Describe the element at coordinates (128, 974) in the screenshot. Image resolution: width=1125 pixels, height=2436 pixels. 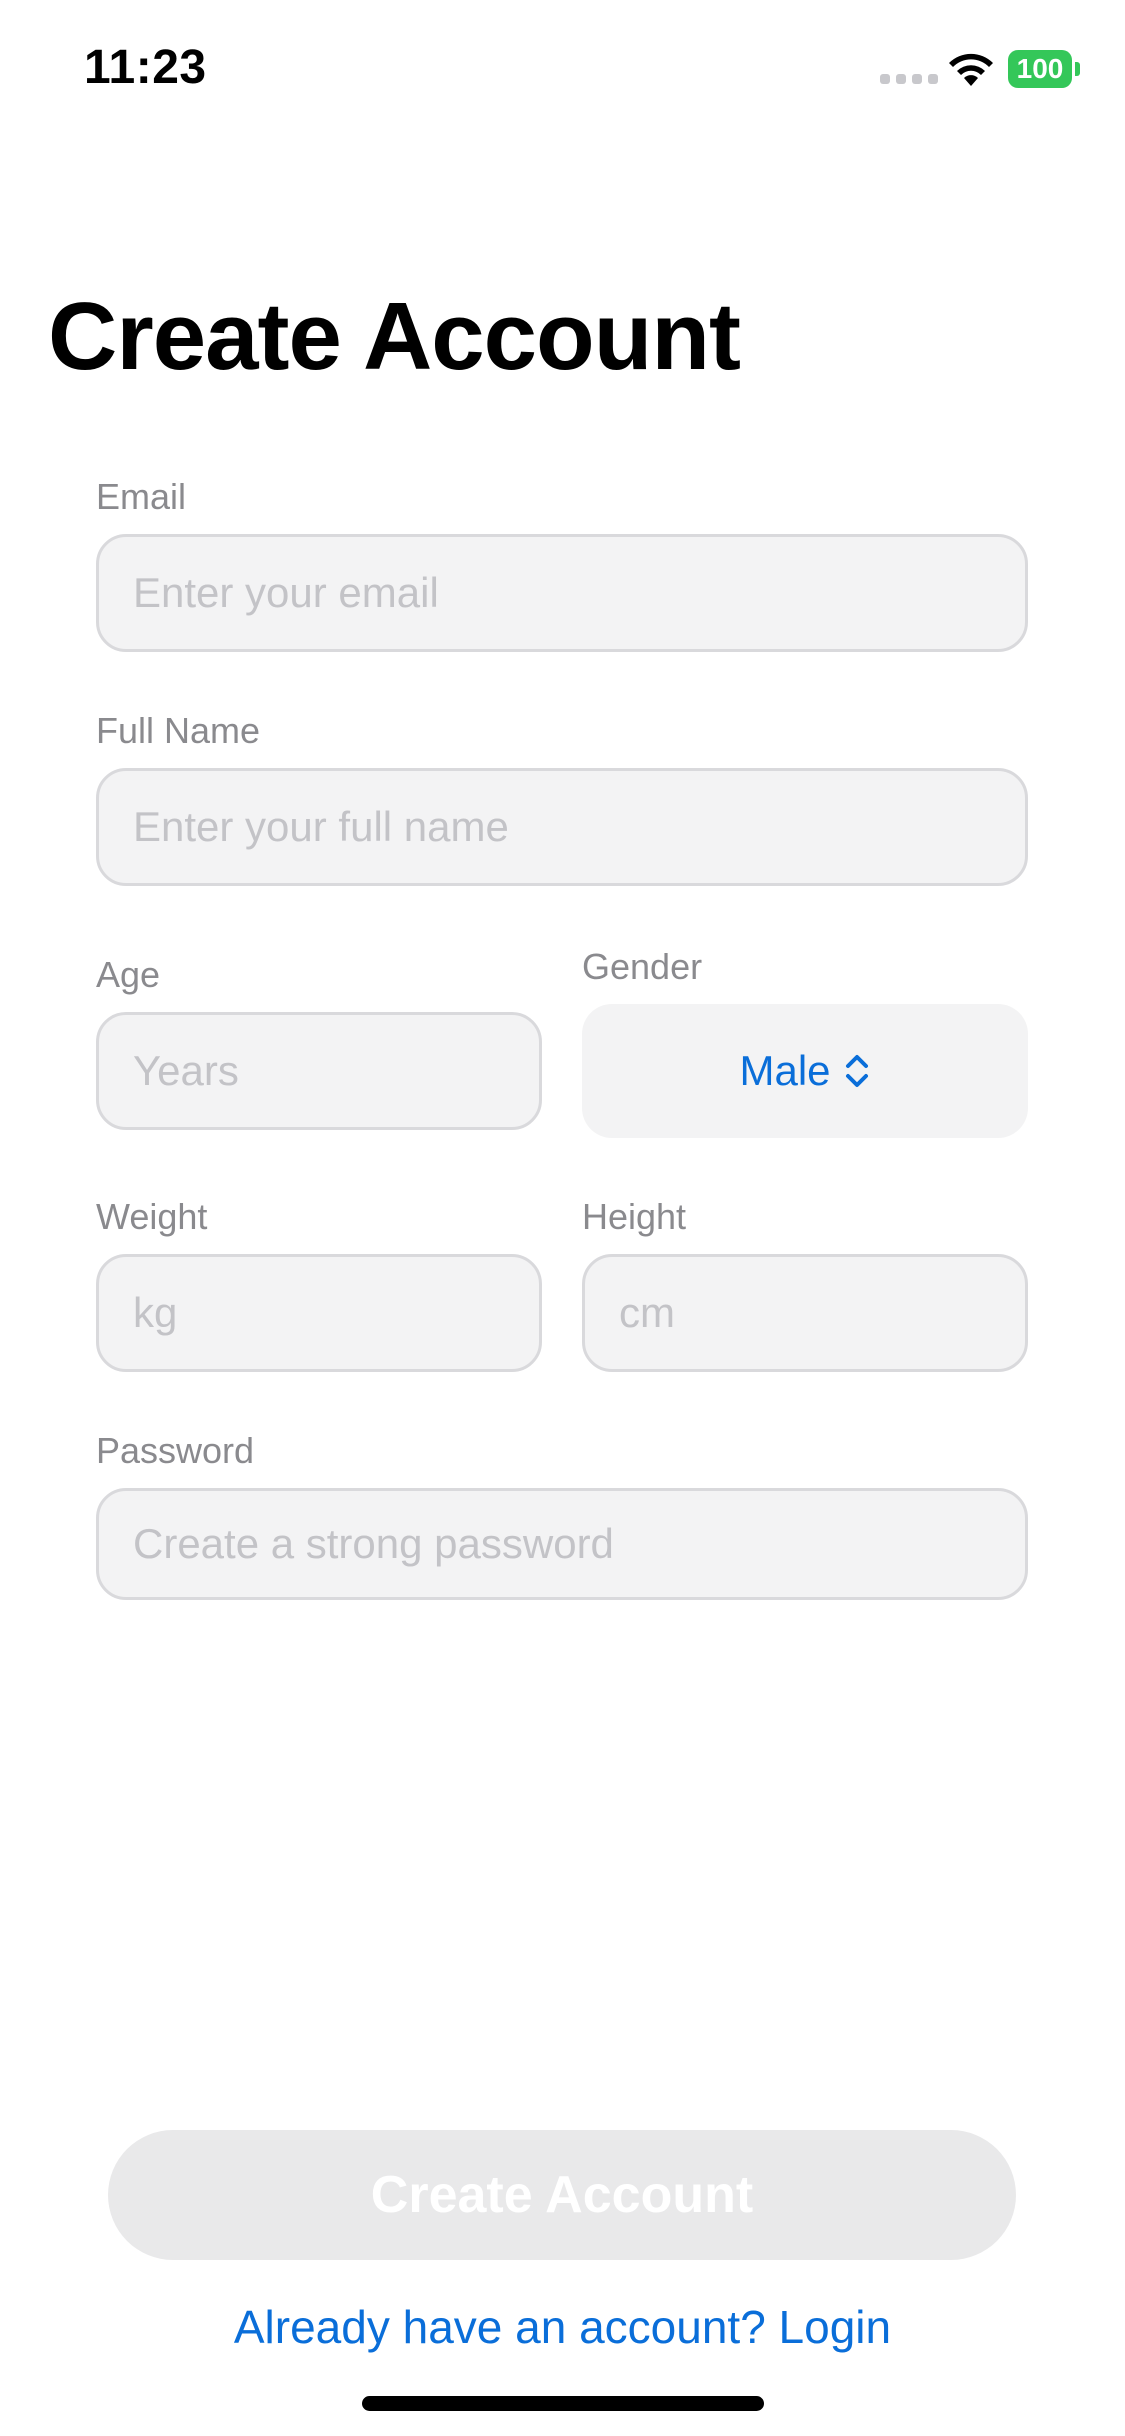
I see `age-label: Age` at that location.